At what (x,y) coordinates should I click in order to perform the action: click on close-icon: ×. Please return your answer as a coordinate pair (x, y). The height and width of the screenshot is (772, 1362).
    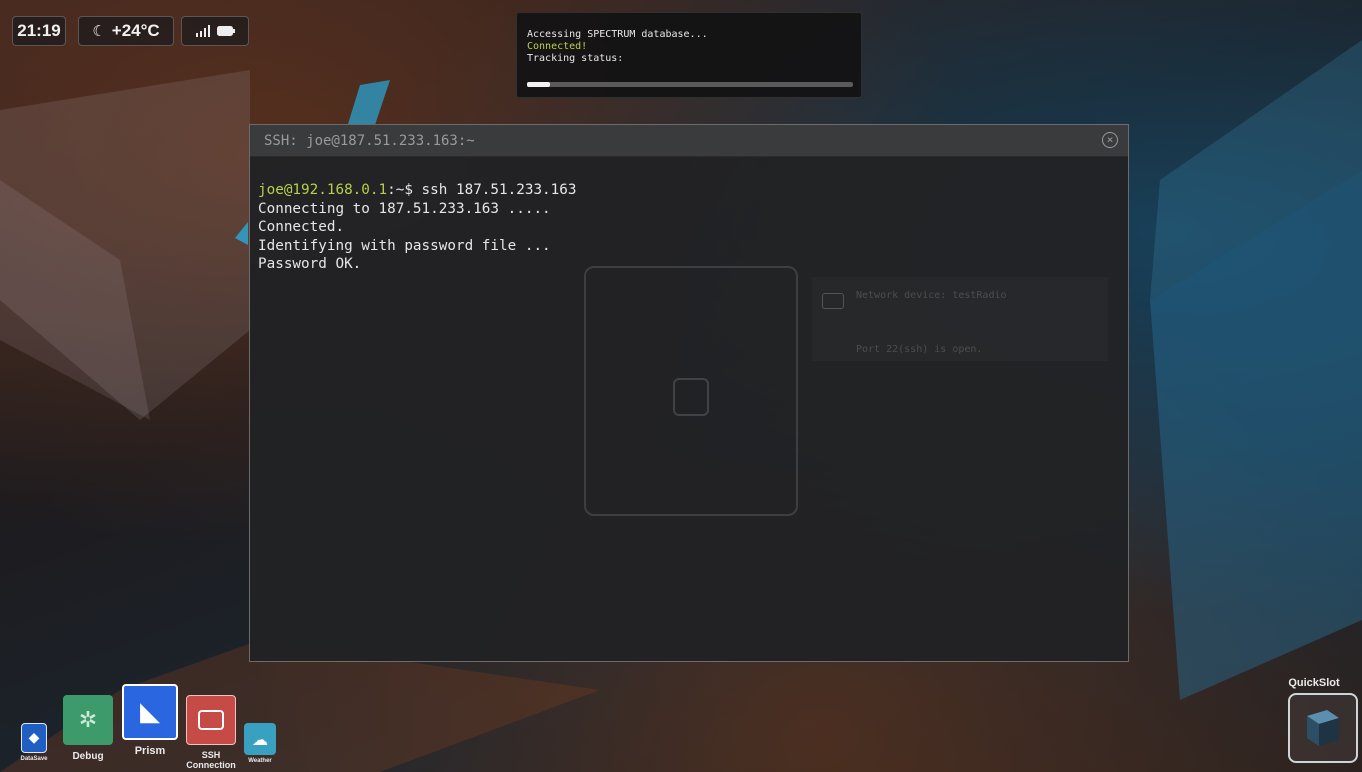
    Looking at the image, I should click on (1110, 139).